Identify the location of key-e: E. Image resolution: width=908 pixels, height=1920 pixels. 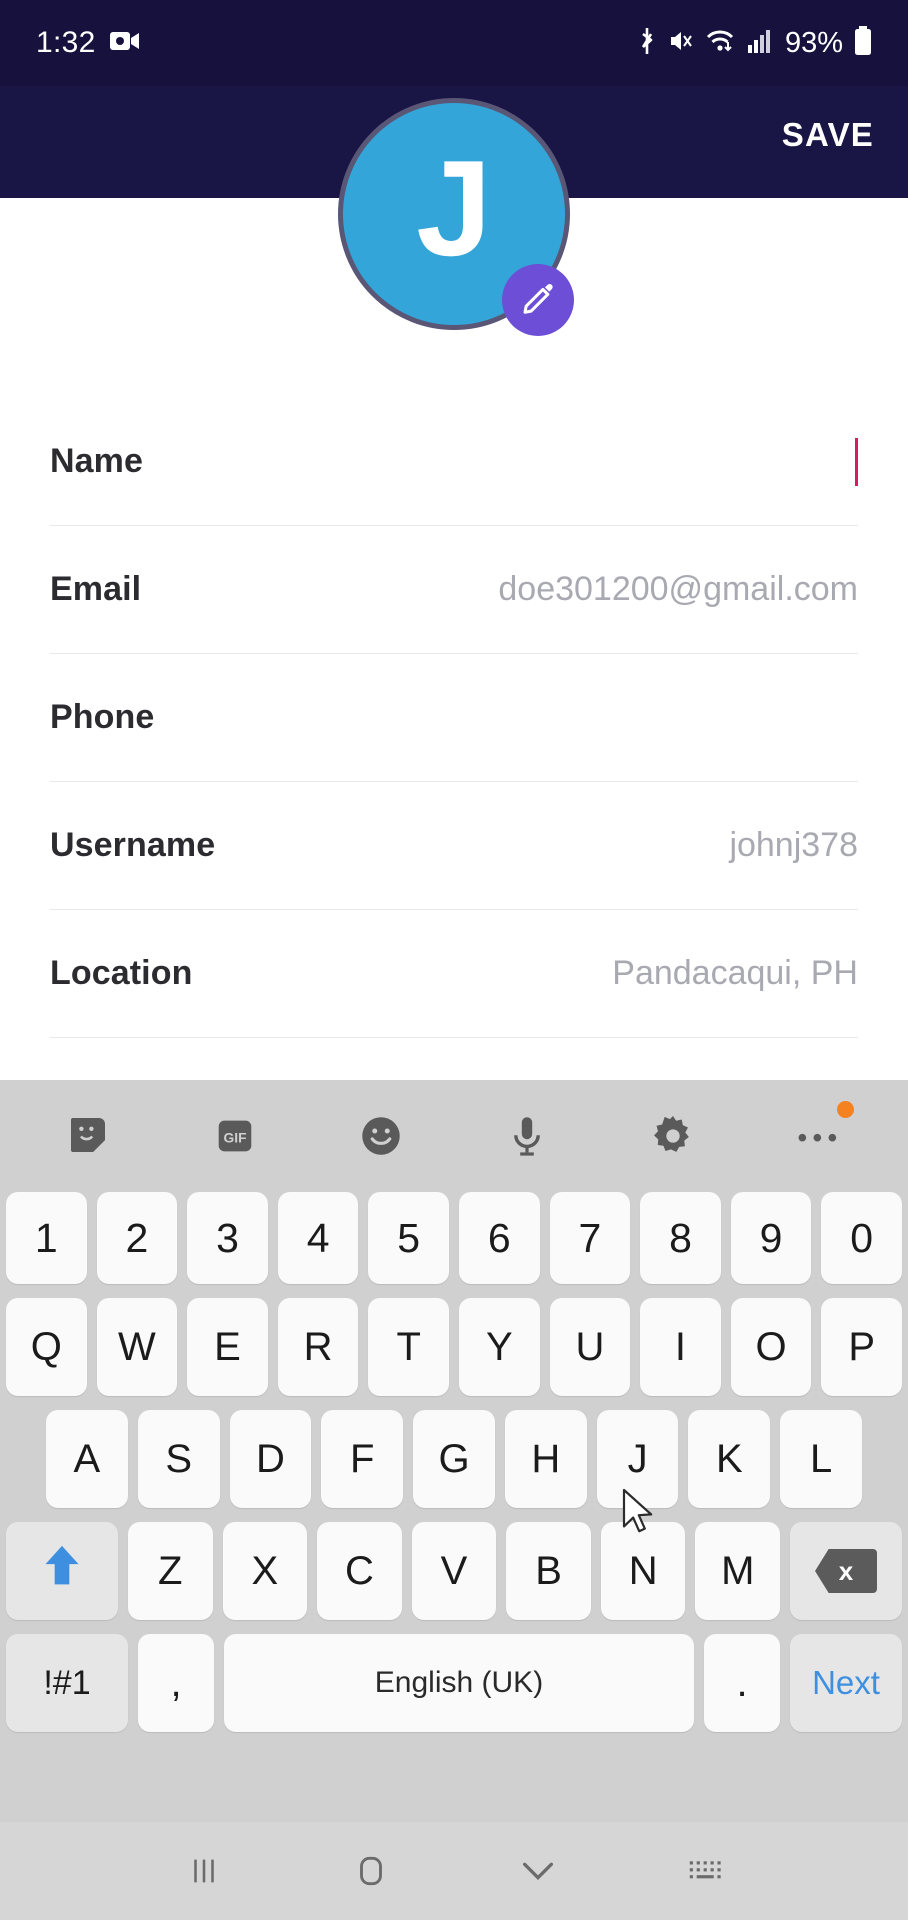
(227, 1347).